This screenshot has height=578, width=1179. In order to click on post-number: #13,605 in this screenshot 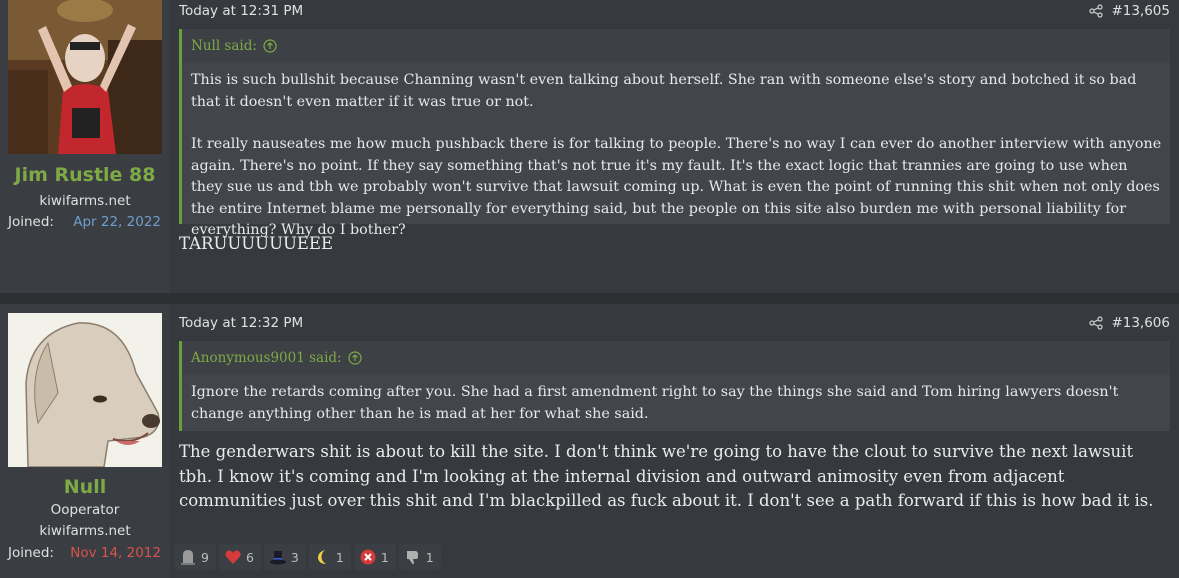, I will do `click(1140, 11)`.